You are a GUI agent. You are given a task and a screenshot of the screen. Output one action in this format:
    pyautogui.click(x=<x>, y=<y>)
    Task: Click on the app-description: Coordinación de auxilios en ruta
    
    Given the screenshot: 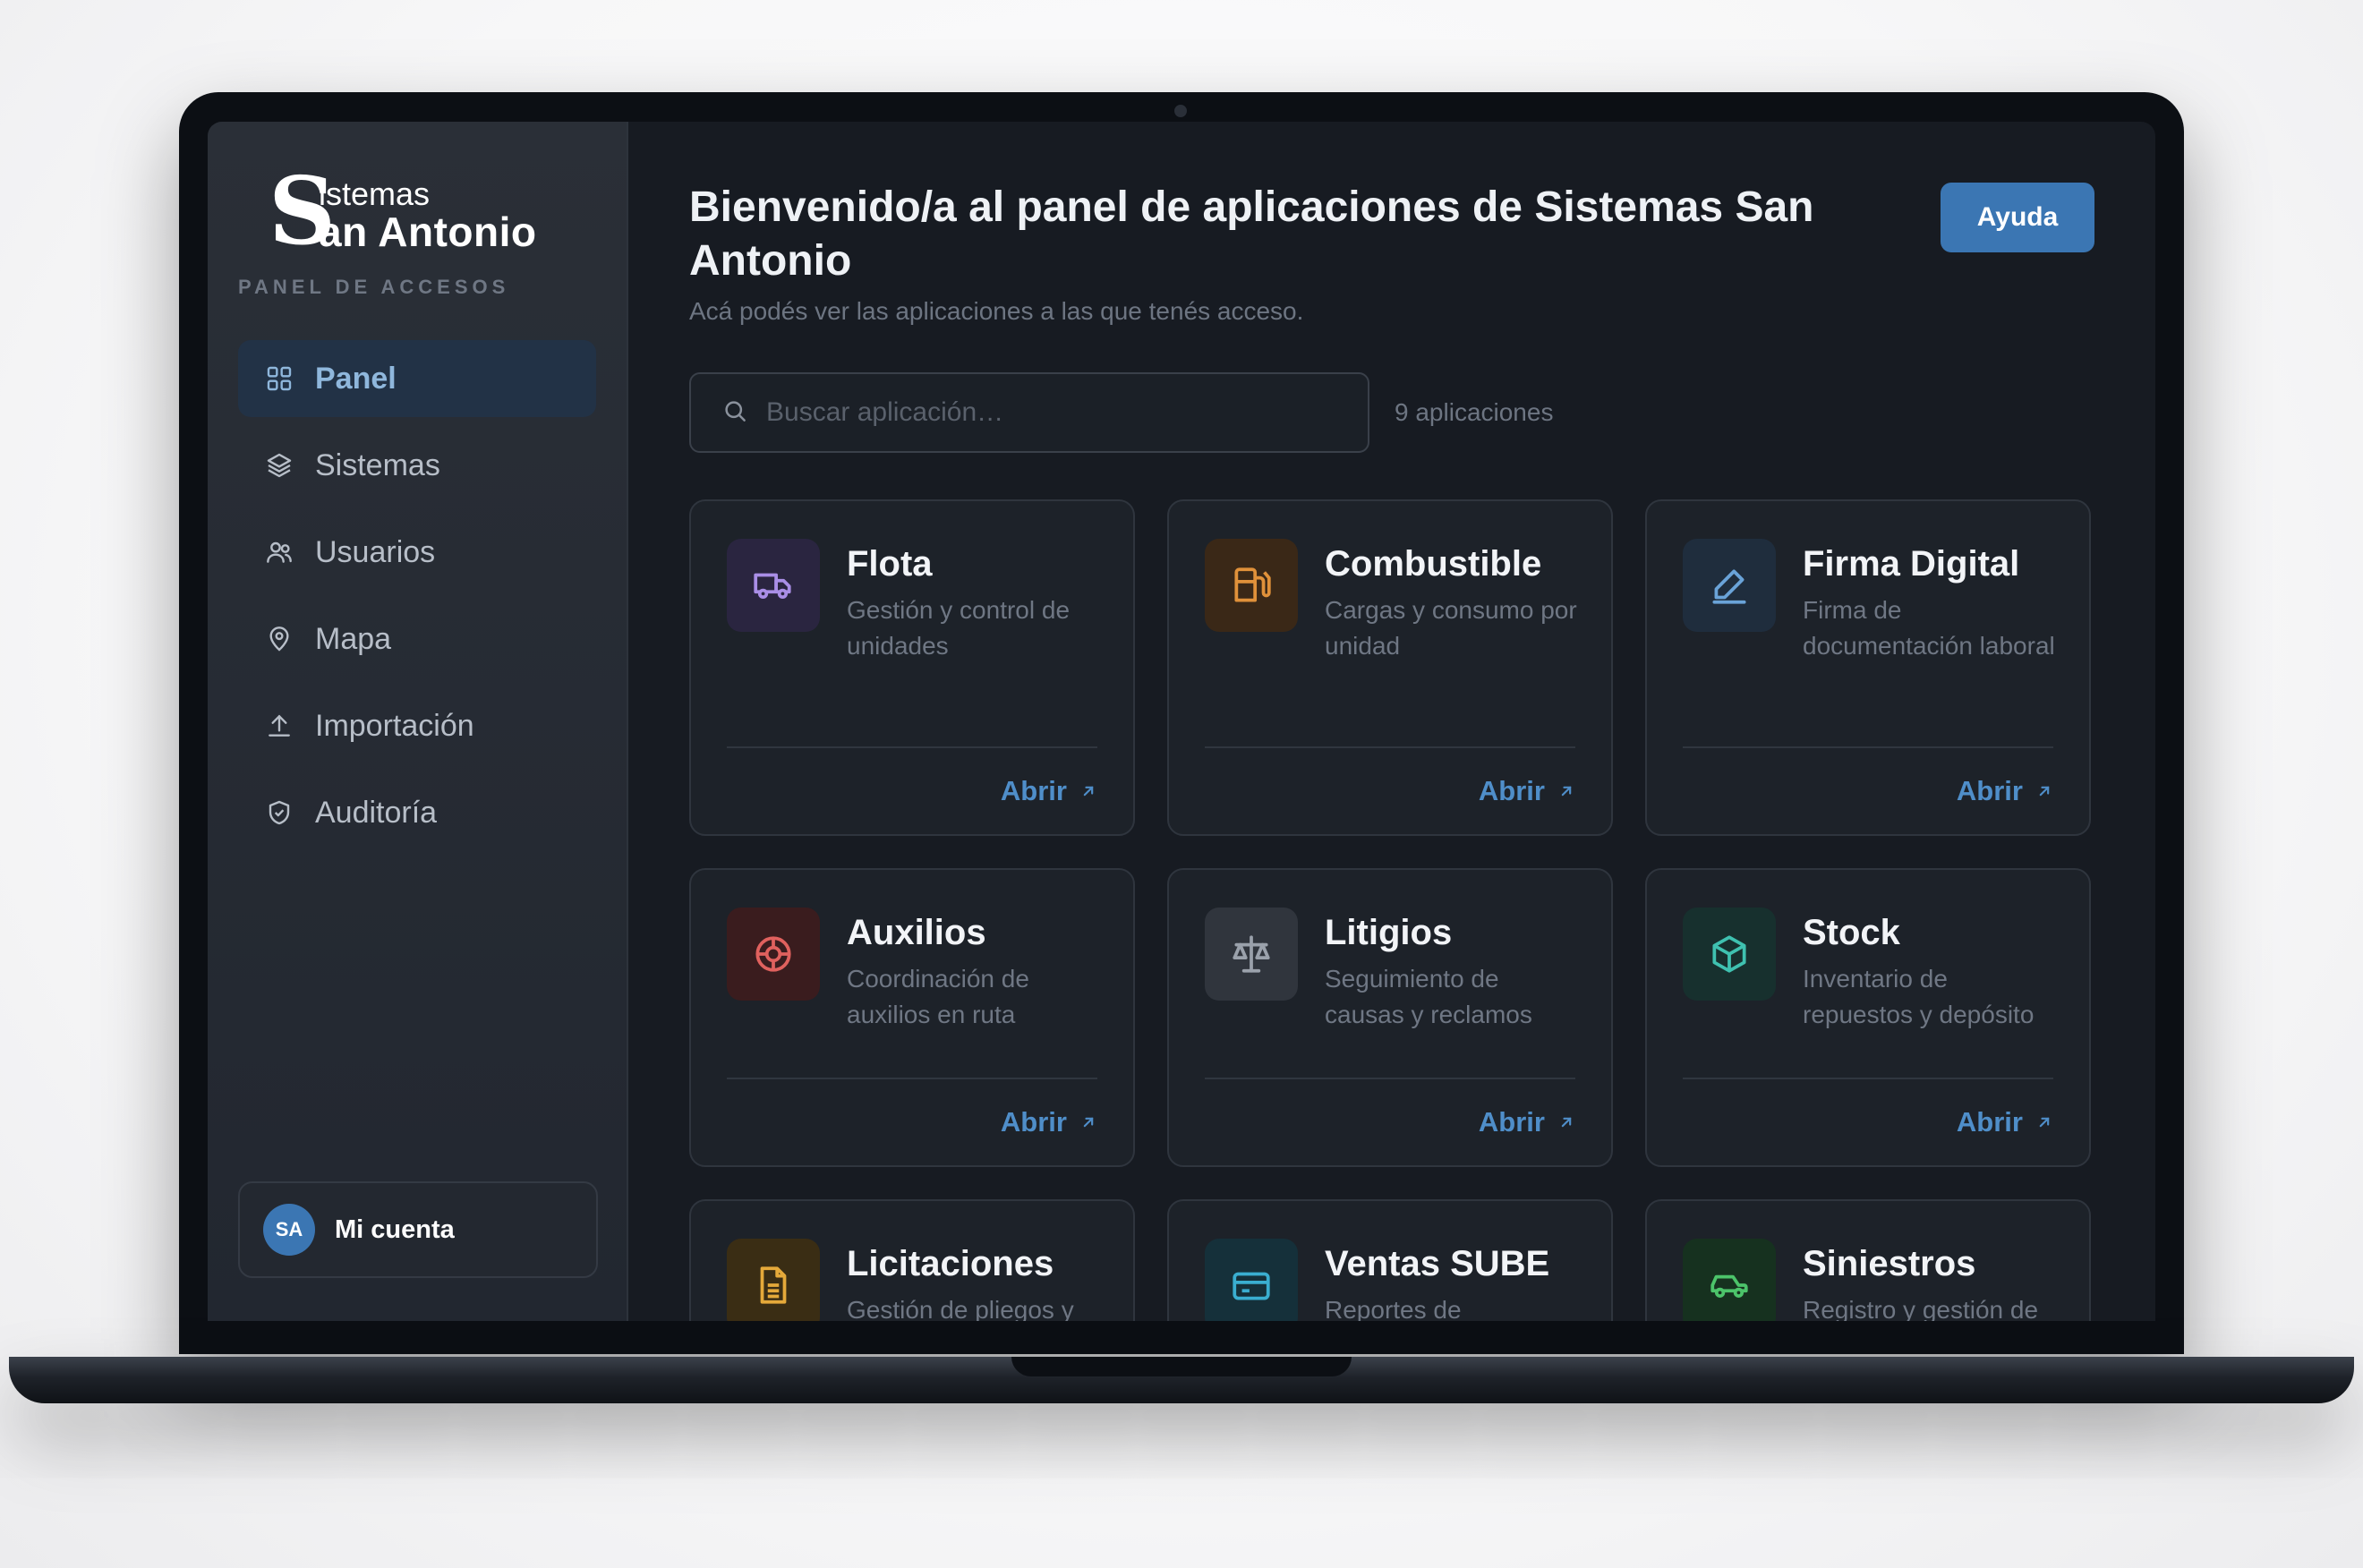 What is the action you would take?
    pyautogui.click(x=938, y=996)
    